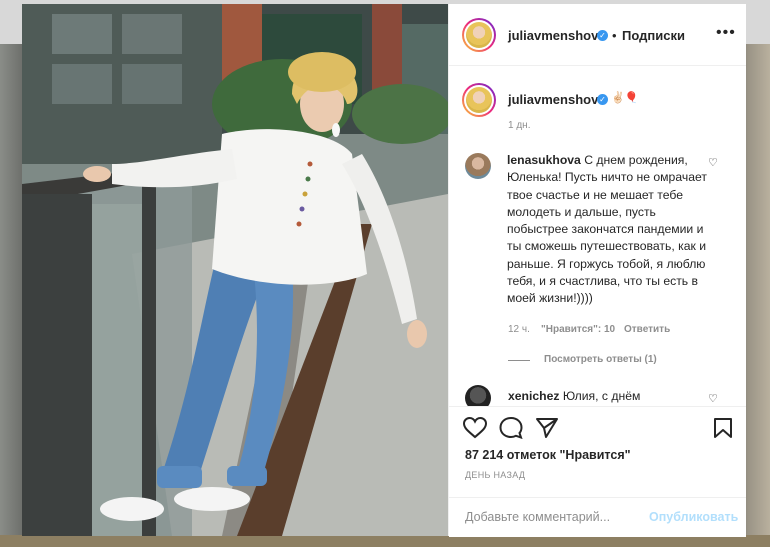 The height and width of the screenshot is (547, 770). I want to click on comment-bubble-icon, so click(511, 428).